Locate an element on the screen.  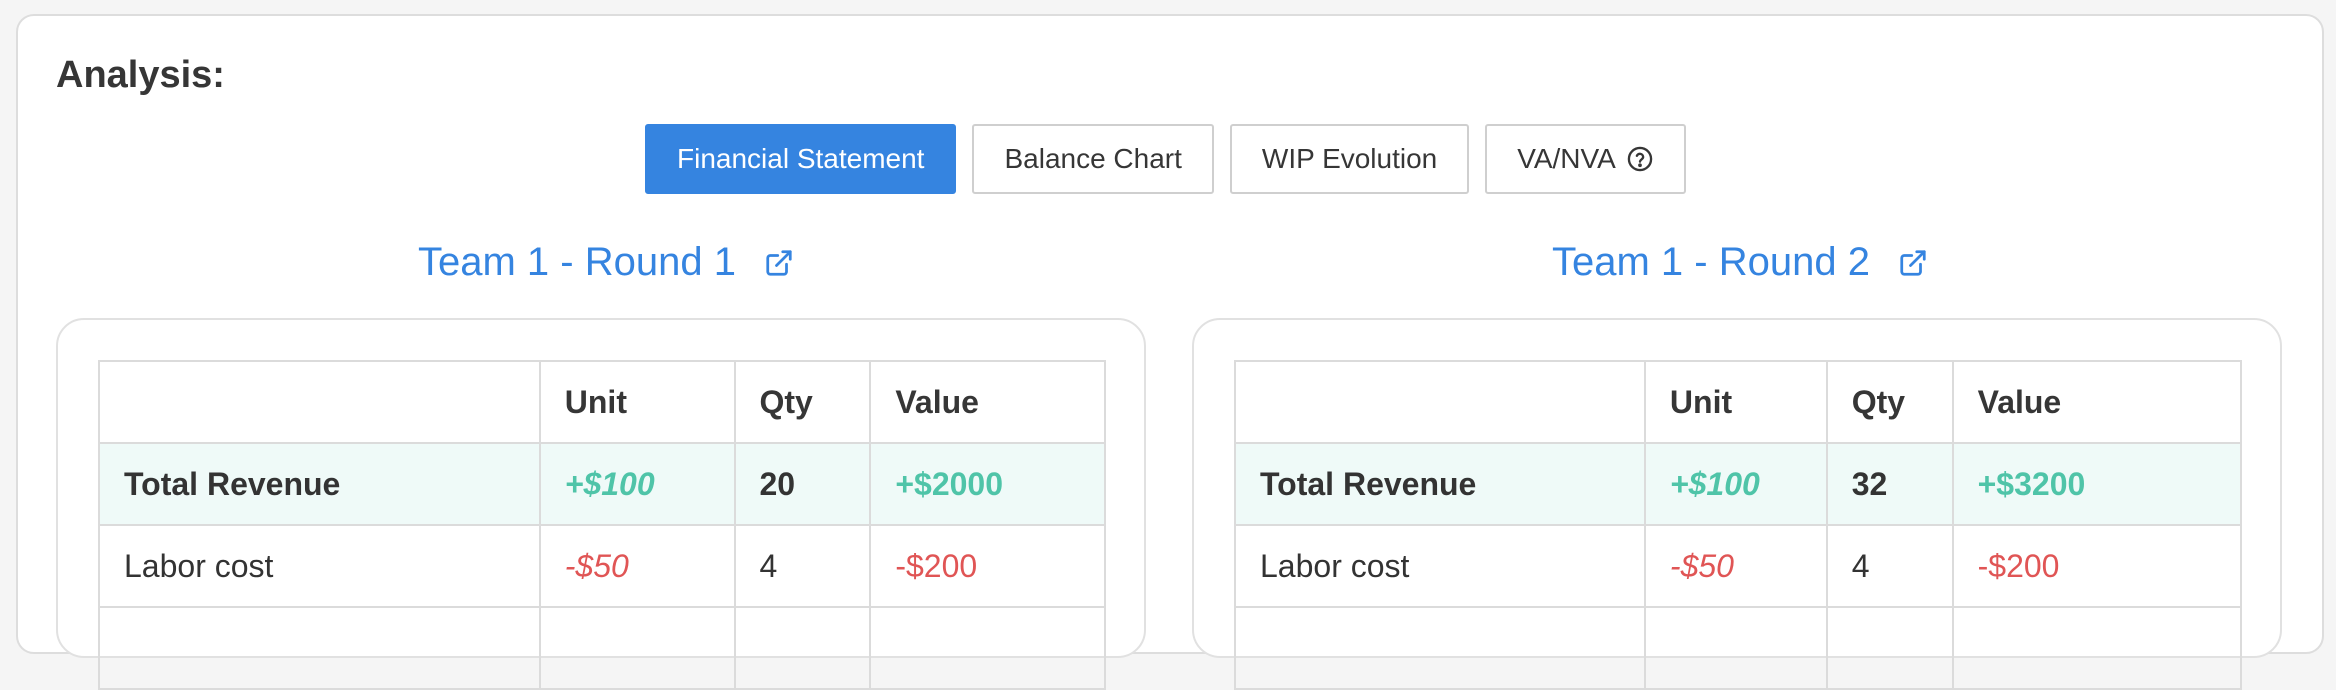
help-circle-icon is located at coordinates (1640, 159).